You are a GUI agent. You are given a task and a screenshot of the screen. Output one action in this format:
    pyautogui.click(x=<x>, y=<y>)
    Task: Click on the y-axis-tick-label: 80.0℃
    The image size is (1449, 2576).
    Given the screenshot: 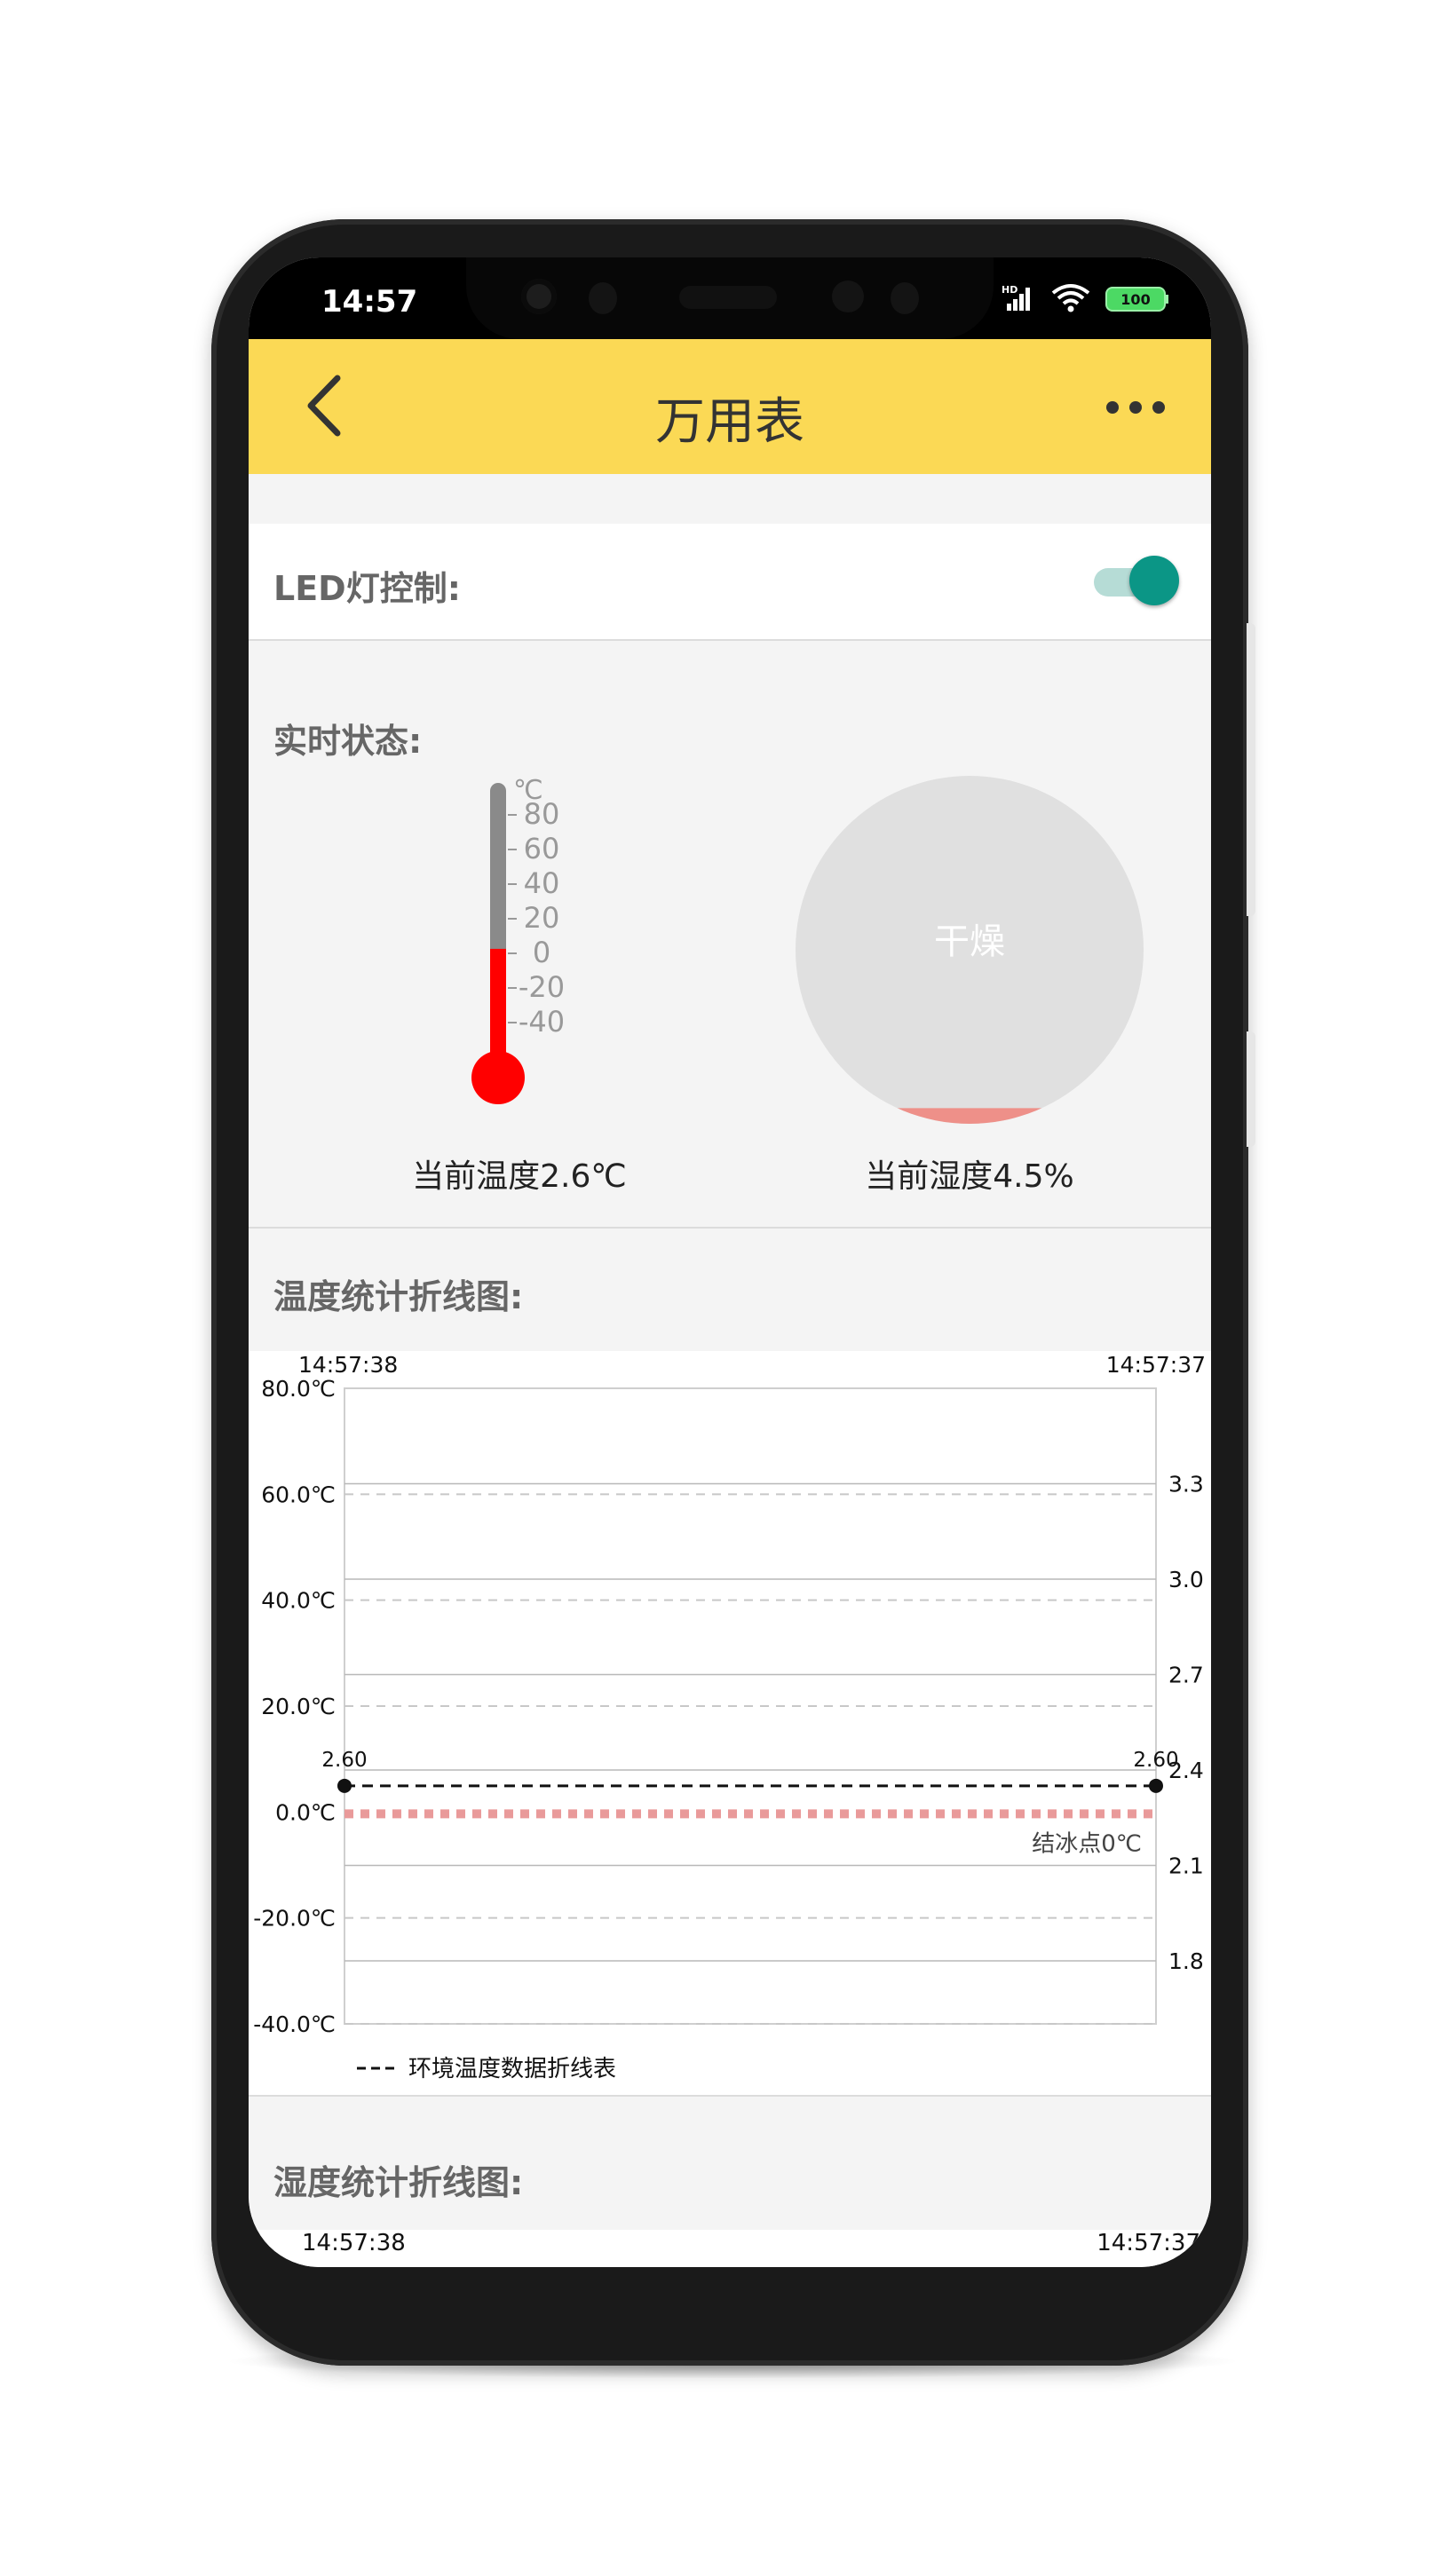 What is the action you would take?
    pyautogui.click(x=298, y=1389)
    